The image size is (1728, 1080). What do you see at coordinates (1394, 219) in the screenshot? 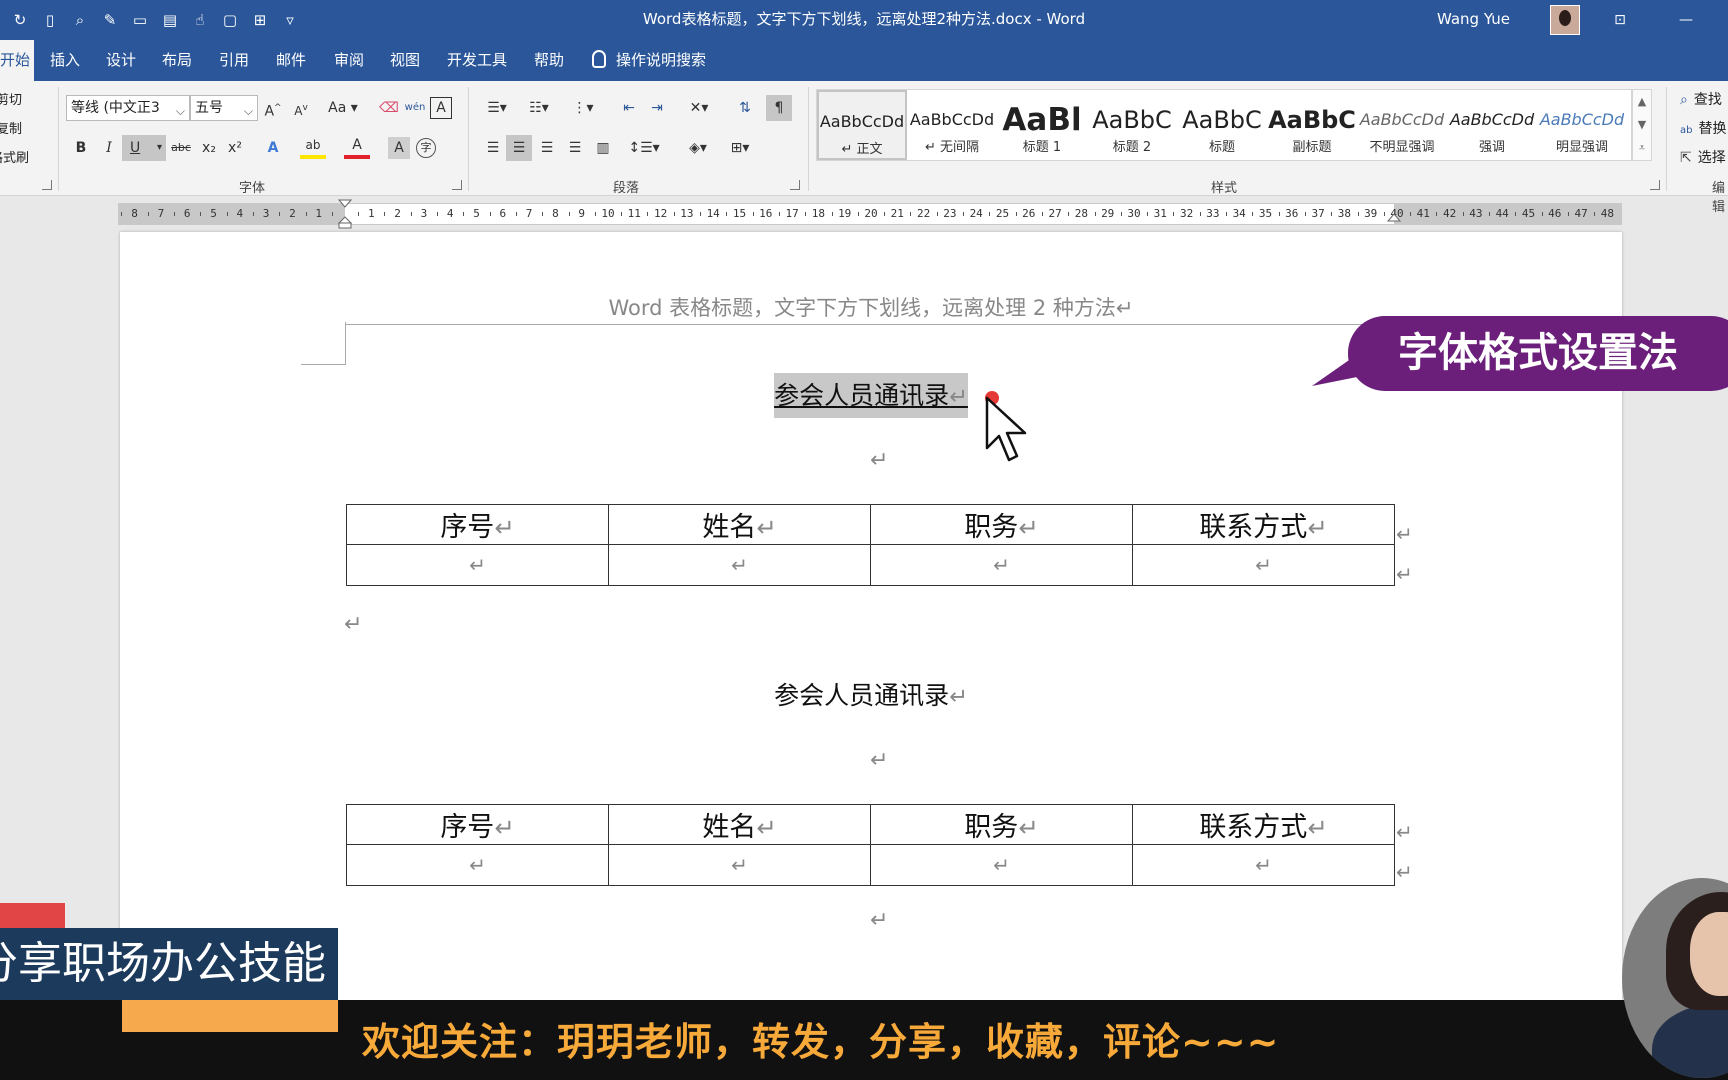
I see `right-indent-marker-icon` at bounding box center [1394, 219].